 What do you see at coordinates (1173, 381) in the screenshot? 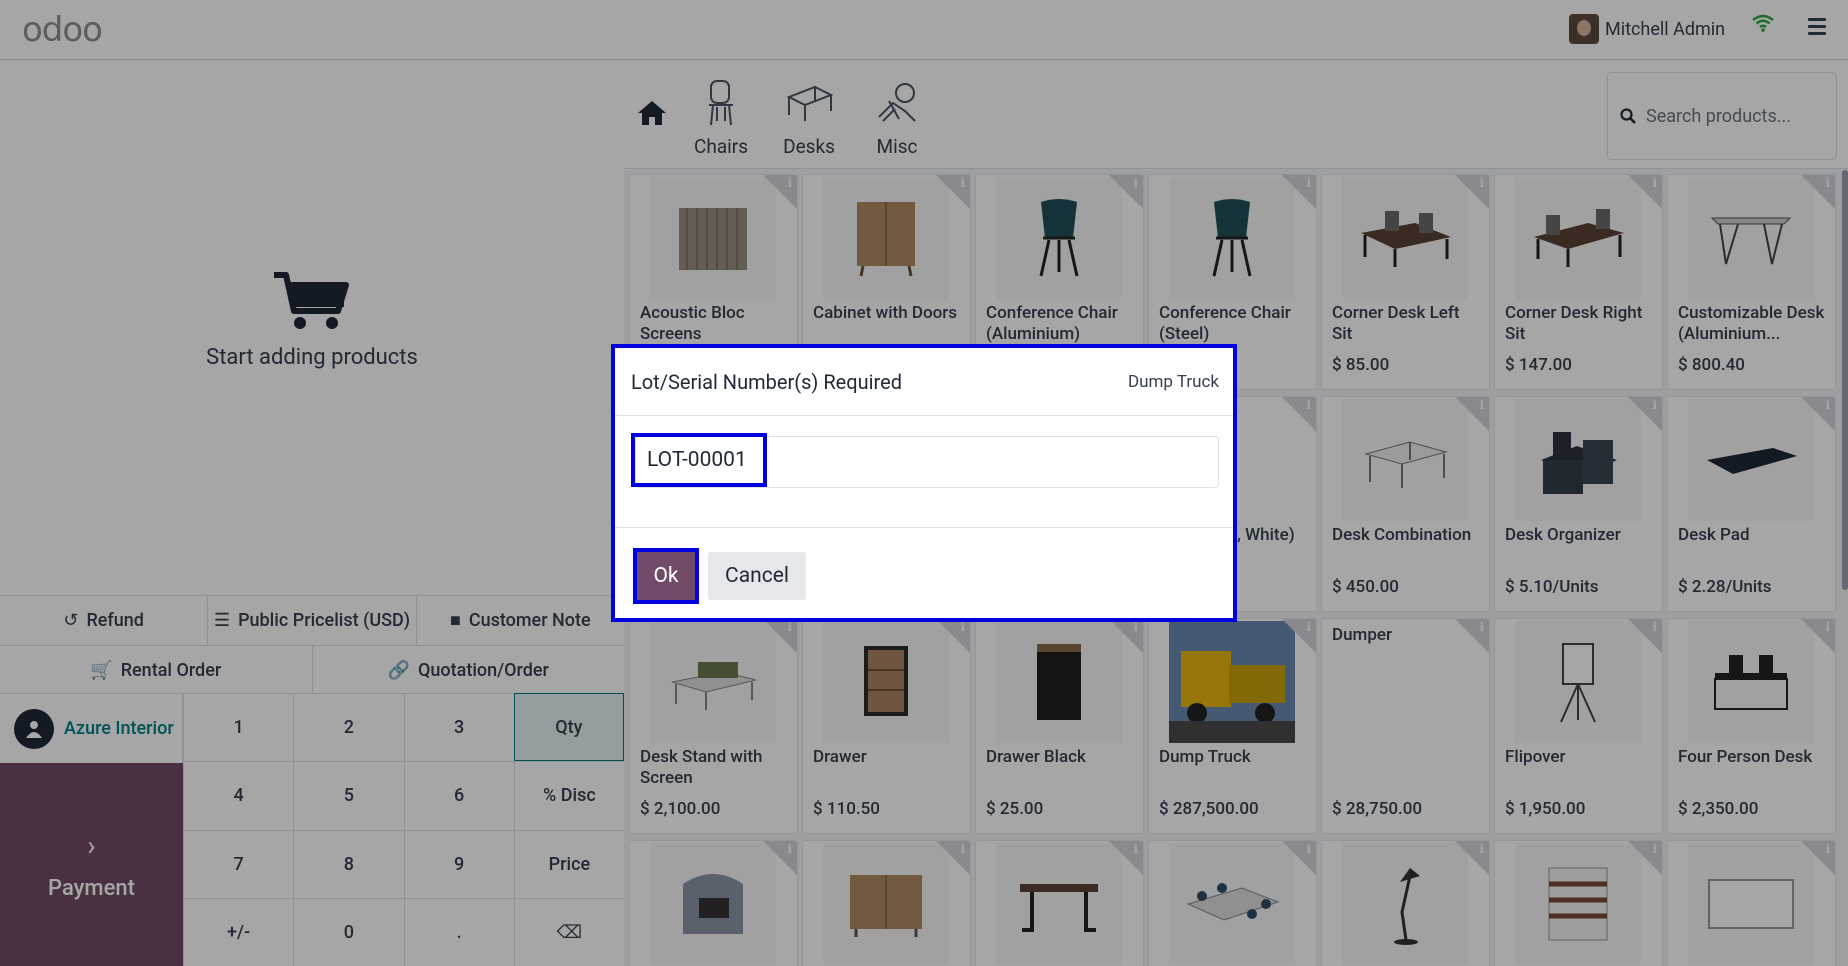
I see `dialog-product-name: Dump Truck` at bounding box center [1173, 381].